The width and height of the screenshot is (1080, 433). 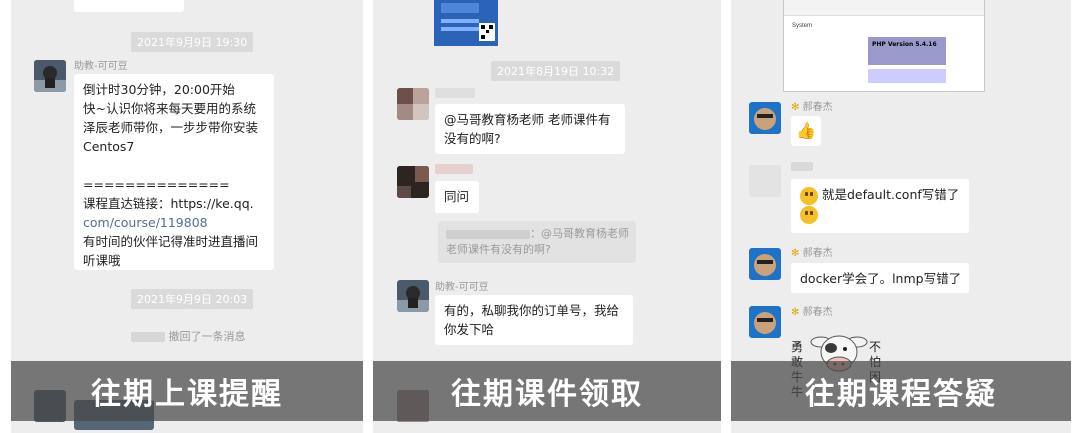 What do you see at coordinates (498, 249) in the screenshot?
I see `quote-line: 老师课件有没有的啊?` at bounding box center [498, 249].